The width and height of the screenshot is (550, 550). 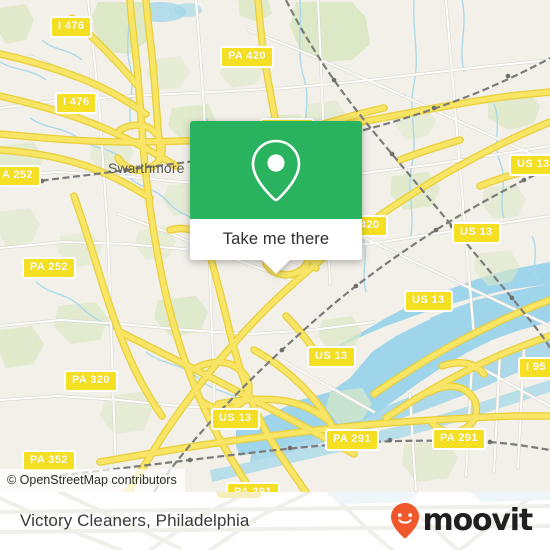 I want to click on shield-i-476-south: I 476, so click(x=76, y=103).